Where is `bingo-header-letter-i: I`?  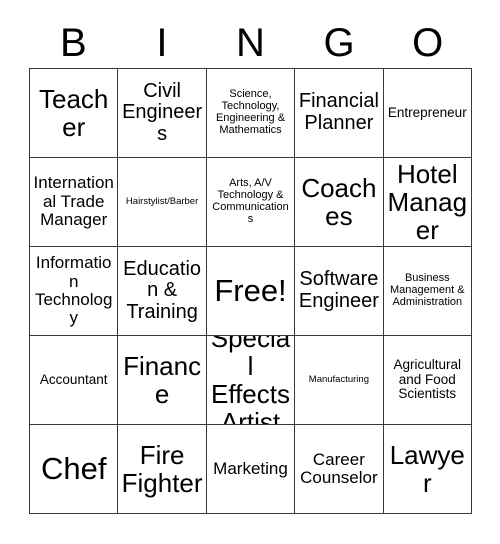
bingo-header-letter-i: I is located at coordinates (162, 43).